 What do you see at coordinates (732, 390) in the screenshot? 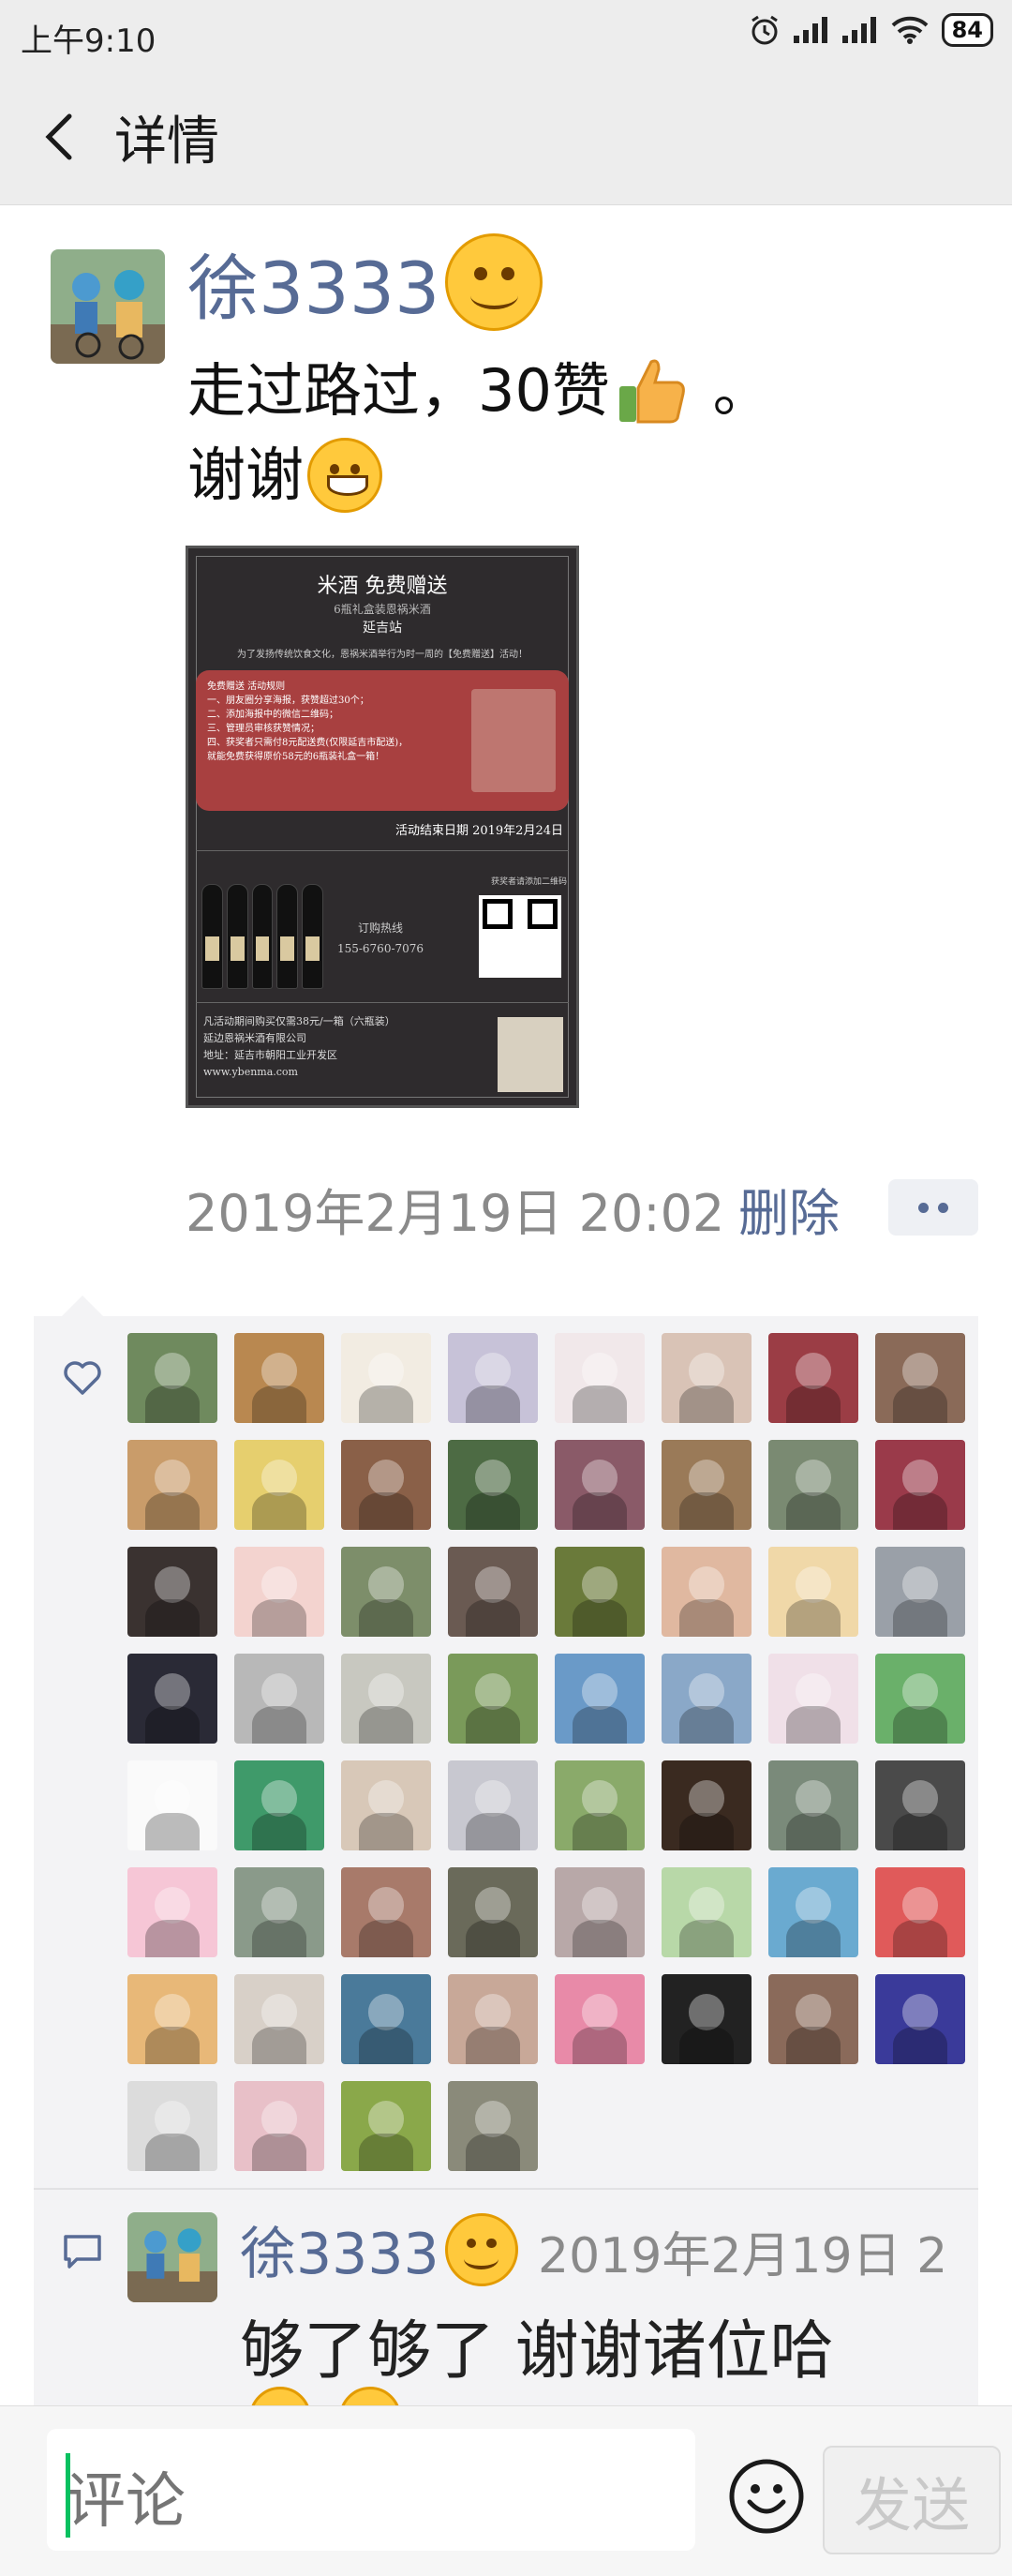
I see `post-text-line1-end: 。` at bounding box center [732, 390].